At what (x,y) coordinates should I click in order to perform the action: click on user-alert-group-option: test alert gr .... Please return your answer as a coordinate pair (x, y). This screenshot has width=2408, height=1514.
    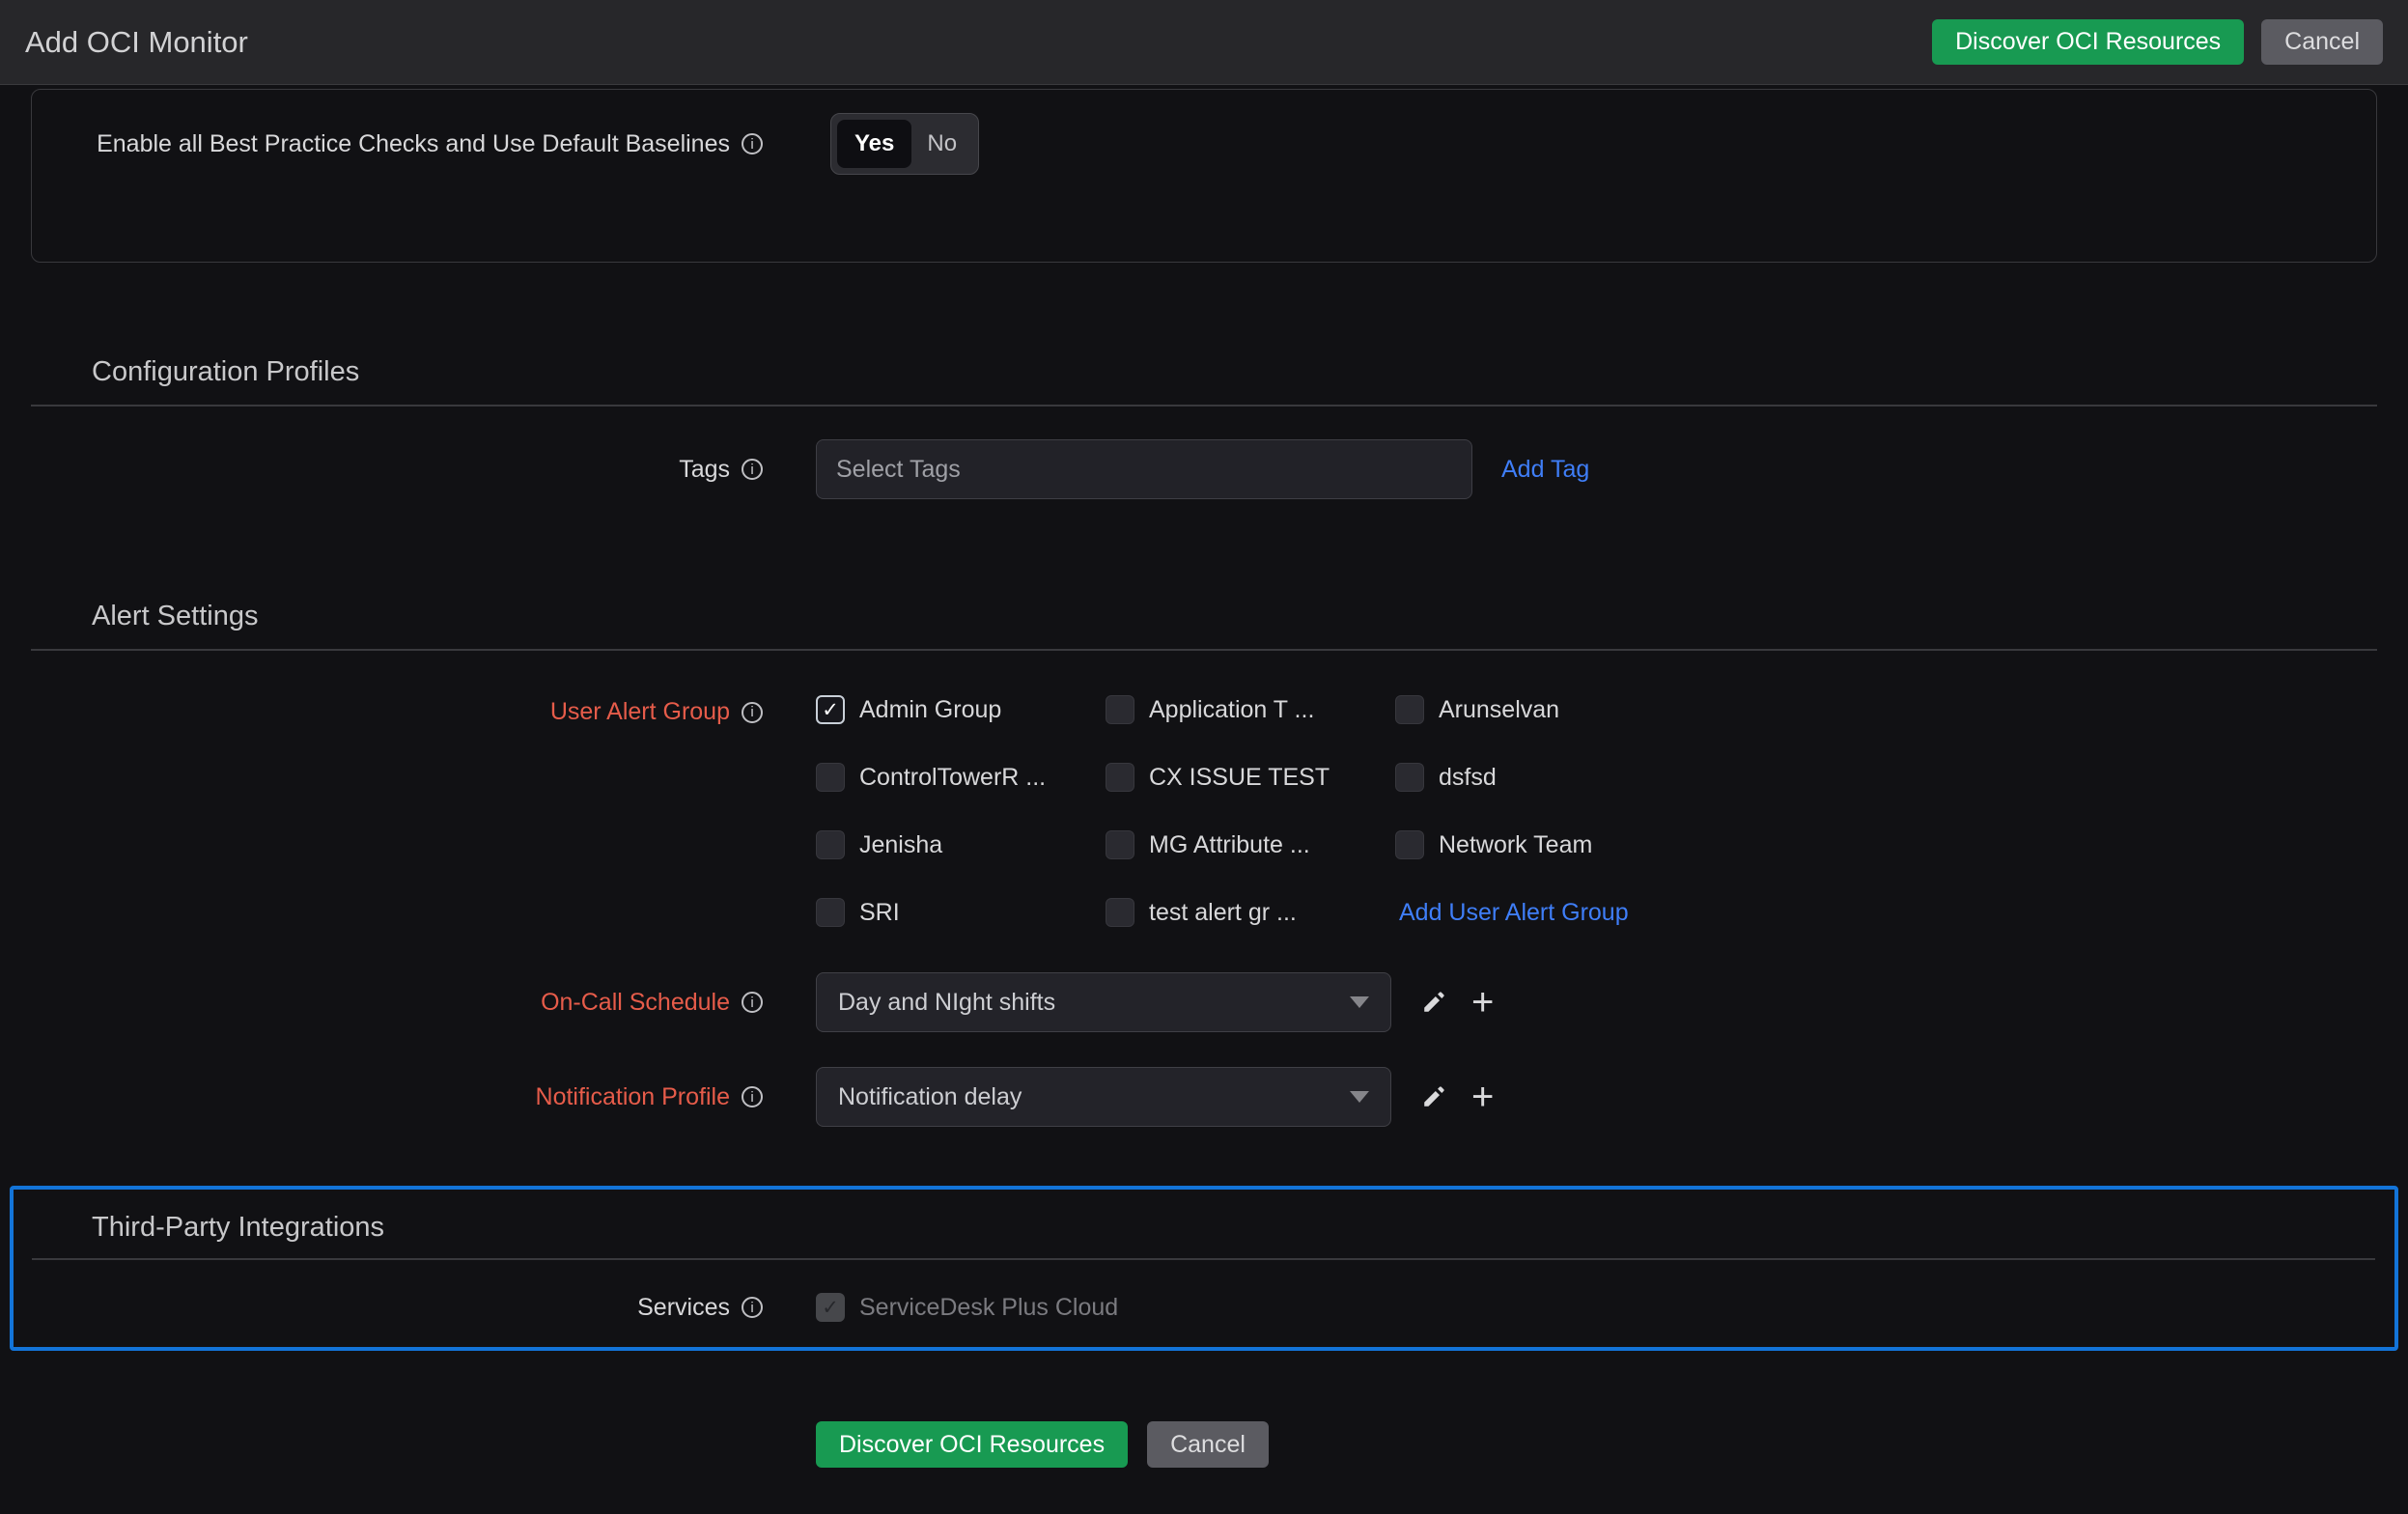
    Looking at the image, I should click on (1251, 912).